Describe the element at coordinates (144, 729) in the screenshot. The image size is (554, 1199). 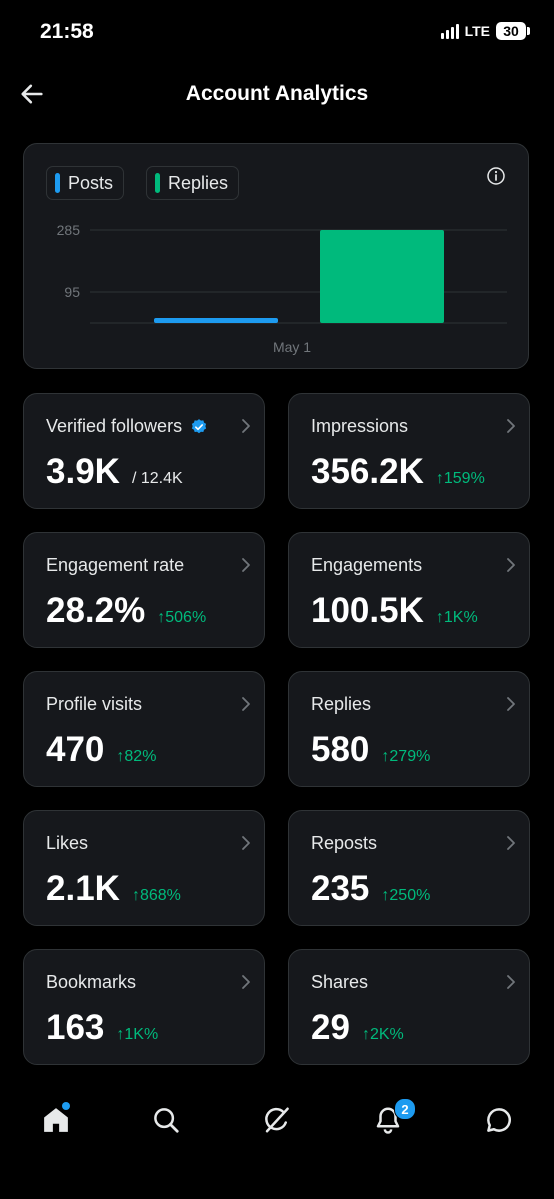
I see `stat-card-profile-visits: Profile visits 470 ↑82%` at that location.